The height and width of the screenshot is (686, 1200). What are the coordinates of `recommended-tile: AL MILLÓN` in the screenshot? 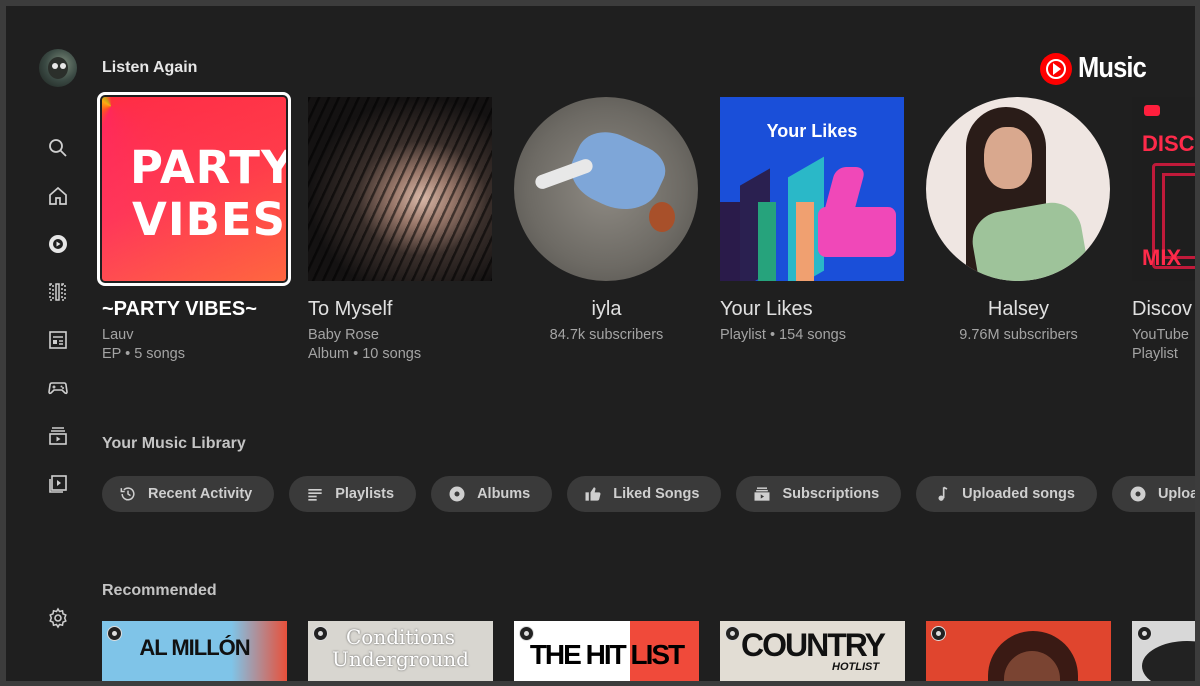 It's located at (194, 651).